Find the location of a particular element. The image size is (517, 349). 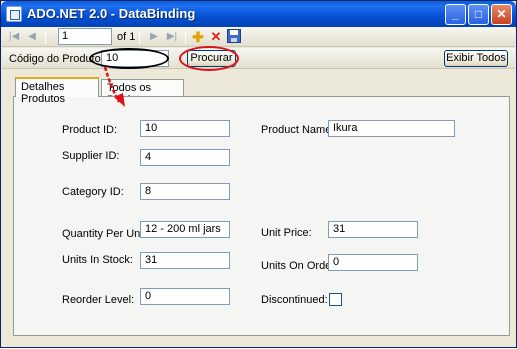

move-next-icon: ▶ is located at coordinates (154, 37).